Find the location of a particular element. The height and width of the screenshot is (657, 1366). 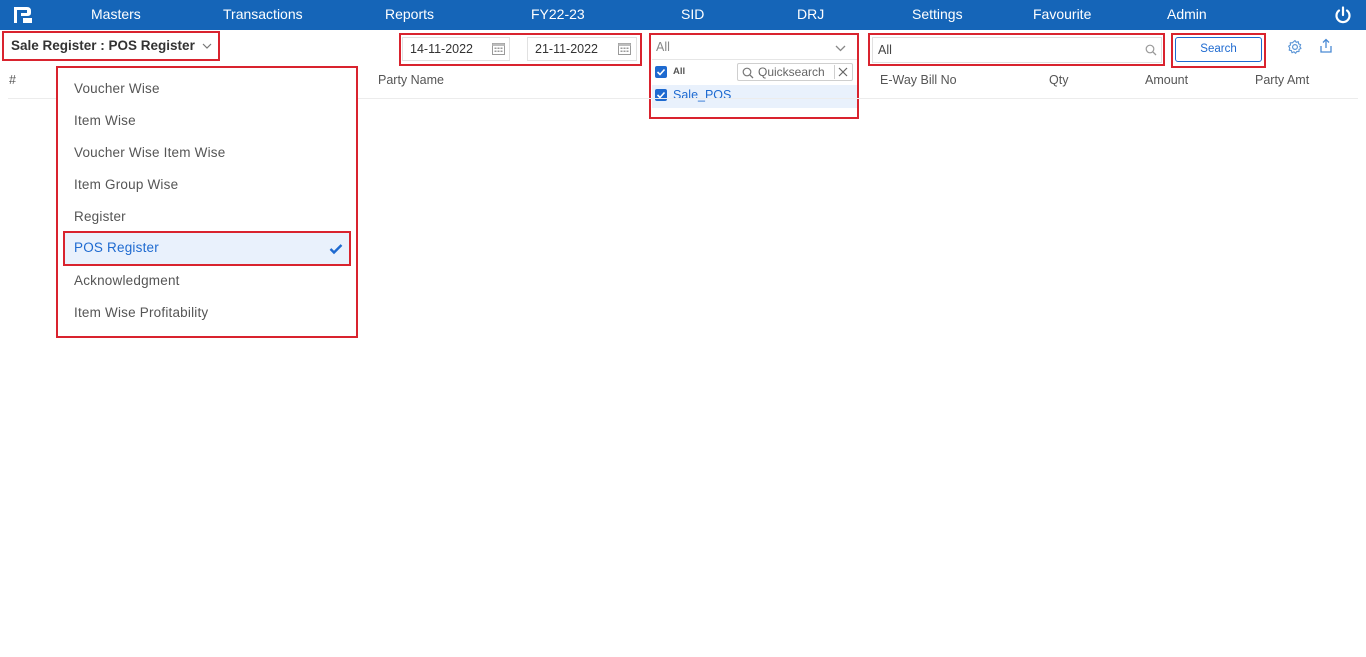

nav-transactions: Transactions is located at coordinates (263, 15).